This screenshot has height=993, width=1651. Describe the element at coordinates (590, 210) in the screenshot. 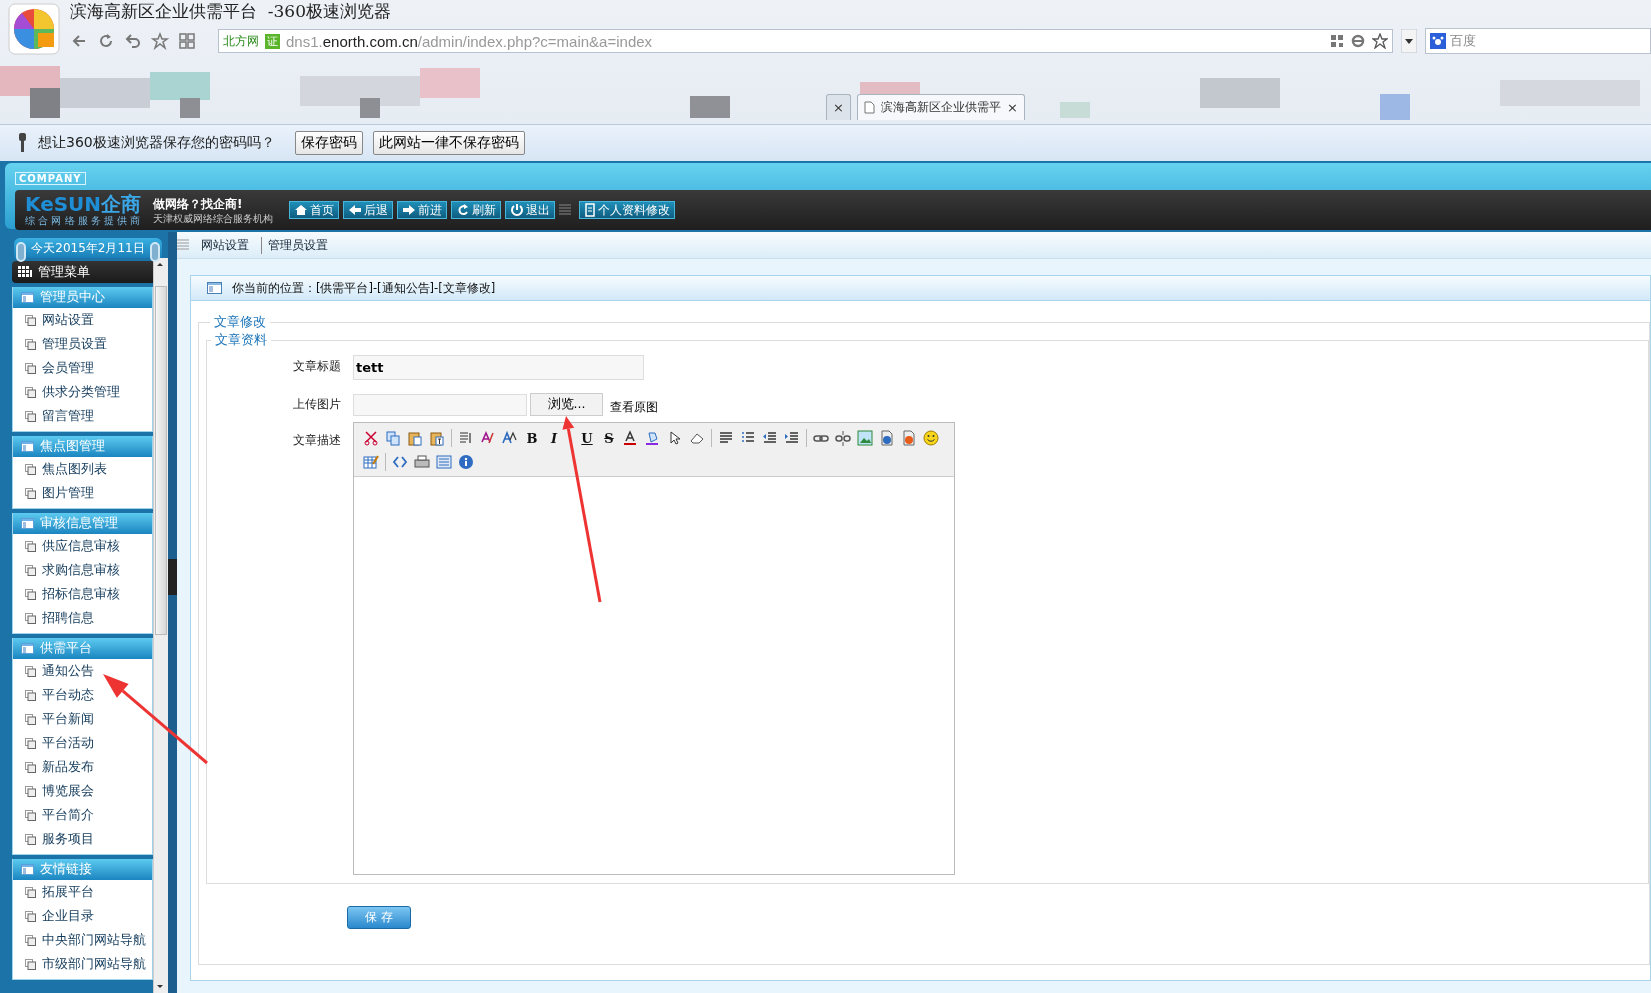

I see `document-icon` at that location.